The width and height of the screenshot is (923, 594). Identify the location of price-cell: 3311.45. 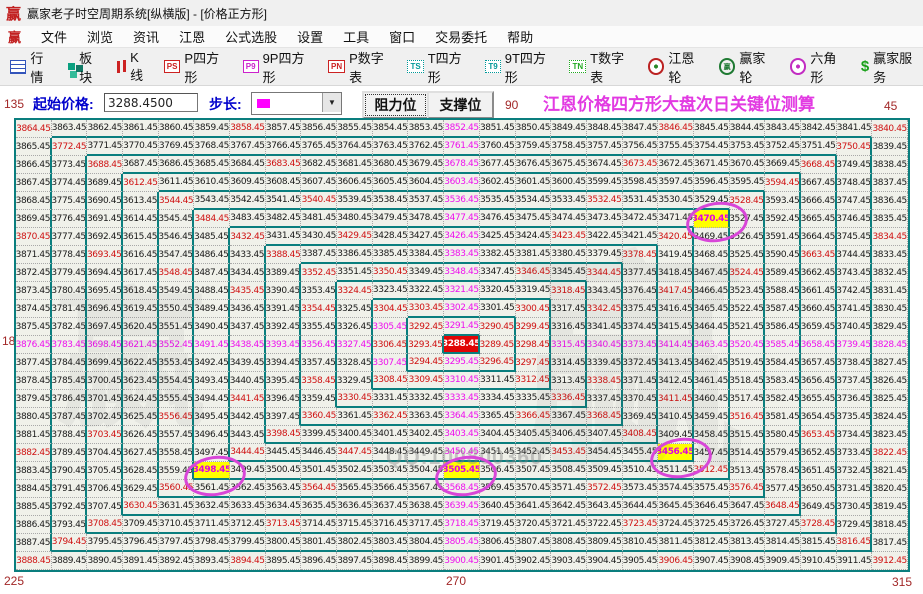
(497, 381).